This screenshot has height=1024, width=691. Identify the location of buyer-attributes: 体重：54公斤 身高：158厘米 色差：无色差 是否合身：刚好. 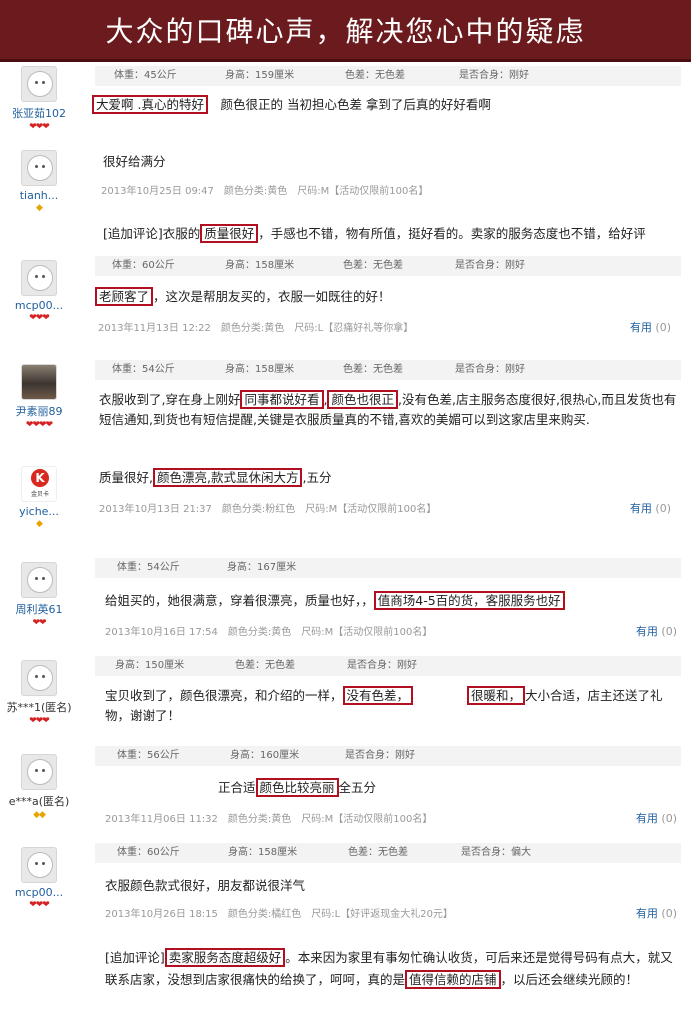
(388, 370).